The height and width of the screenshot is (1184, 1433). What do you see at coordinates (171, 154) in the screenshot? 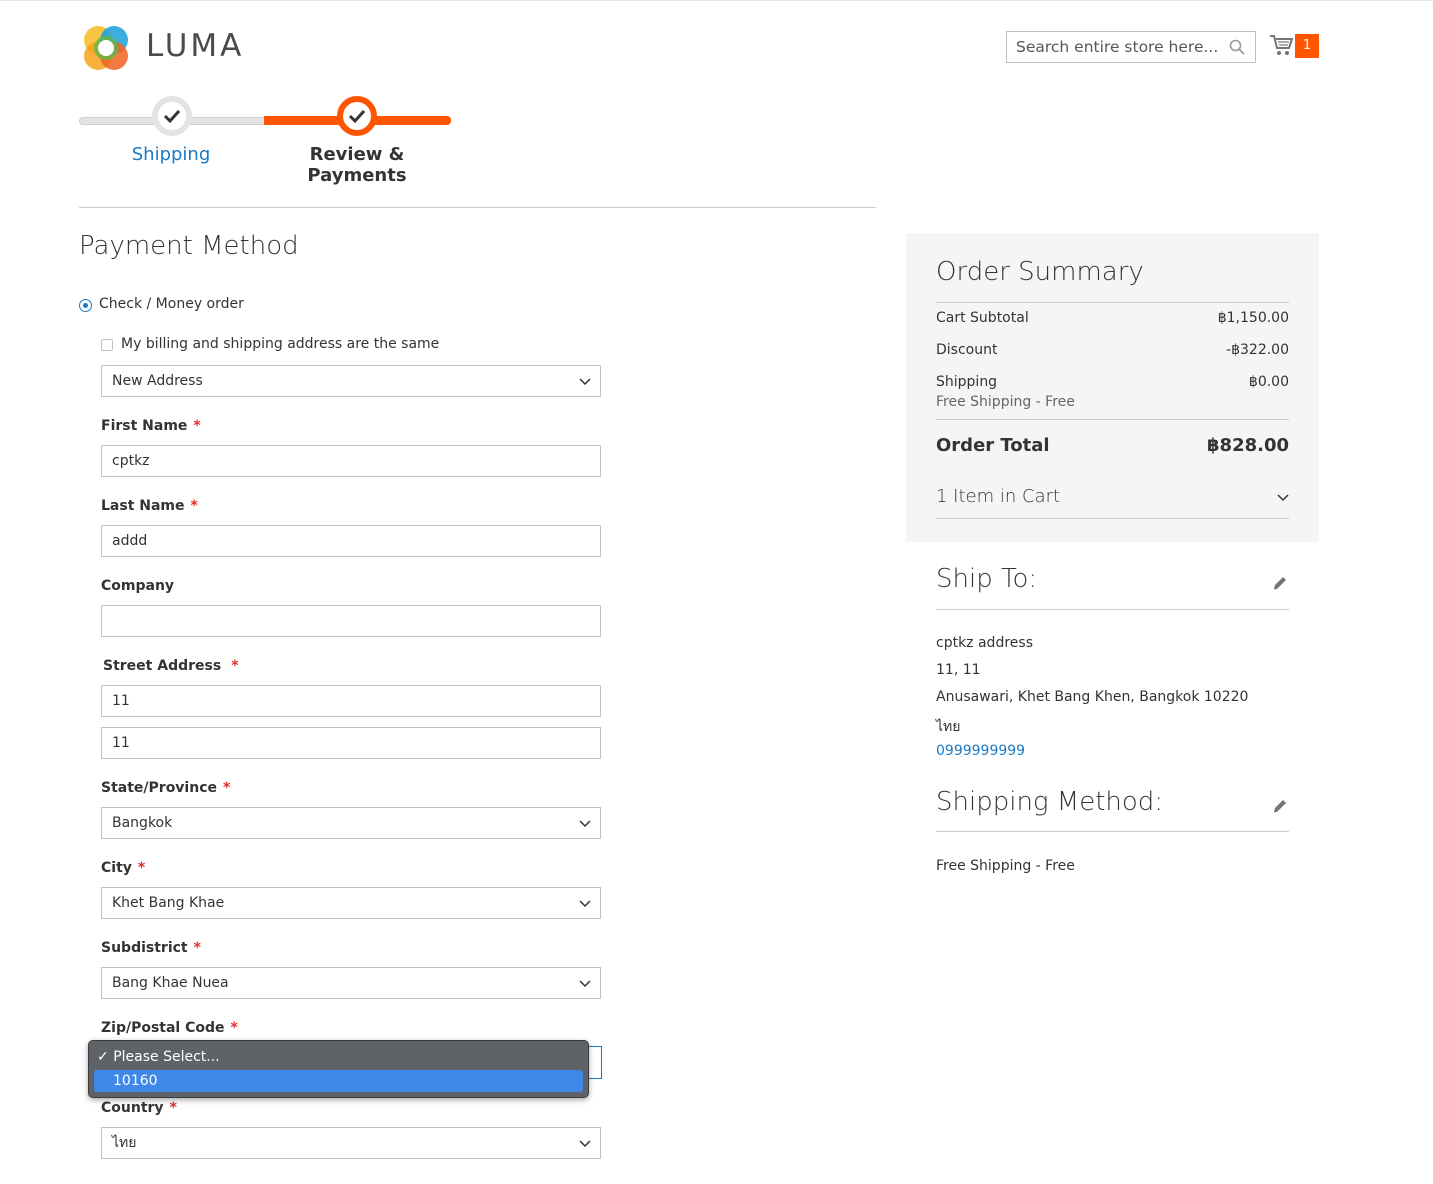
I see `step-shipping-link: Shipping` at bounding box center [171, 154].